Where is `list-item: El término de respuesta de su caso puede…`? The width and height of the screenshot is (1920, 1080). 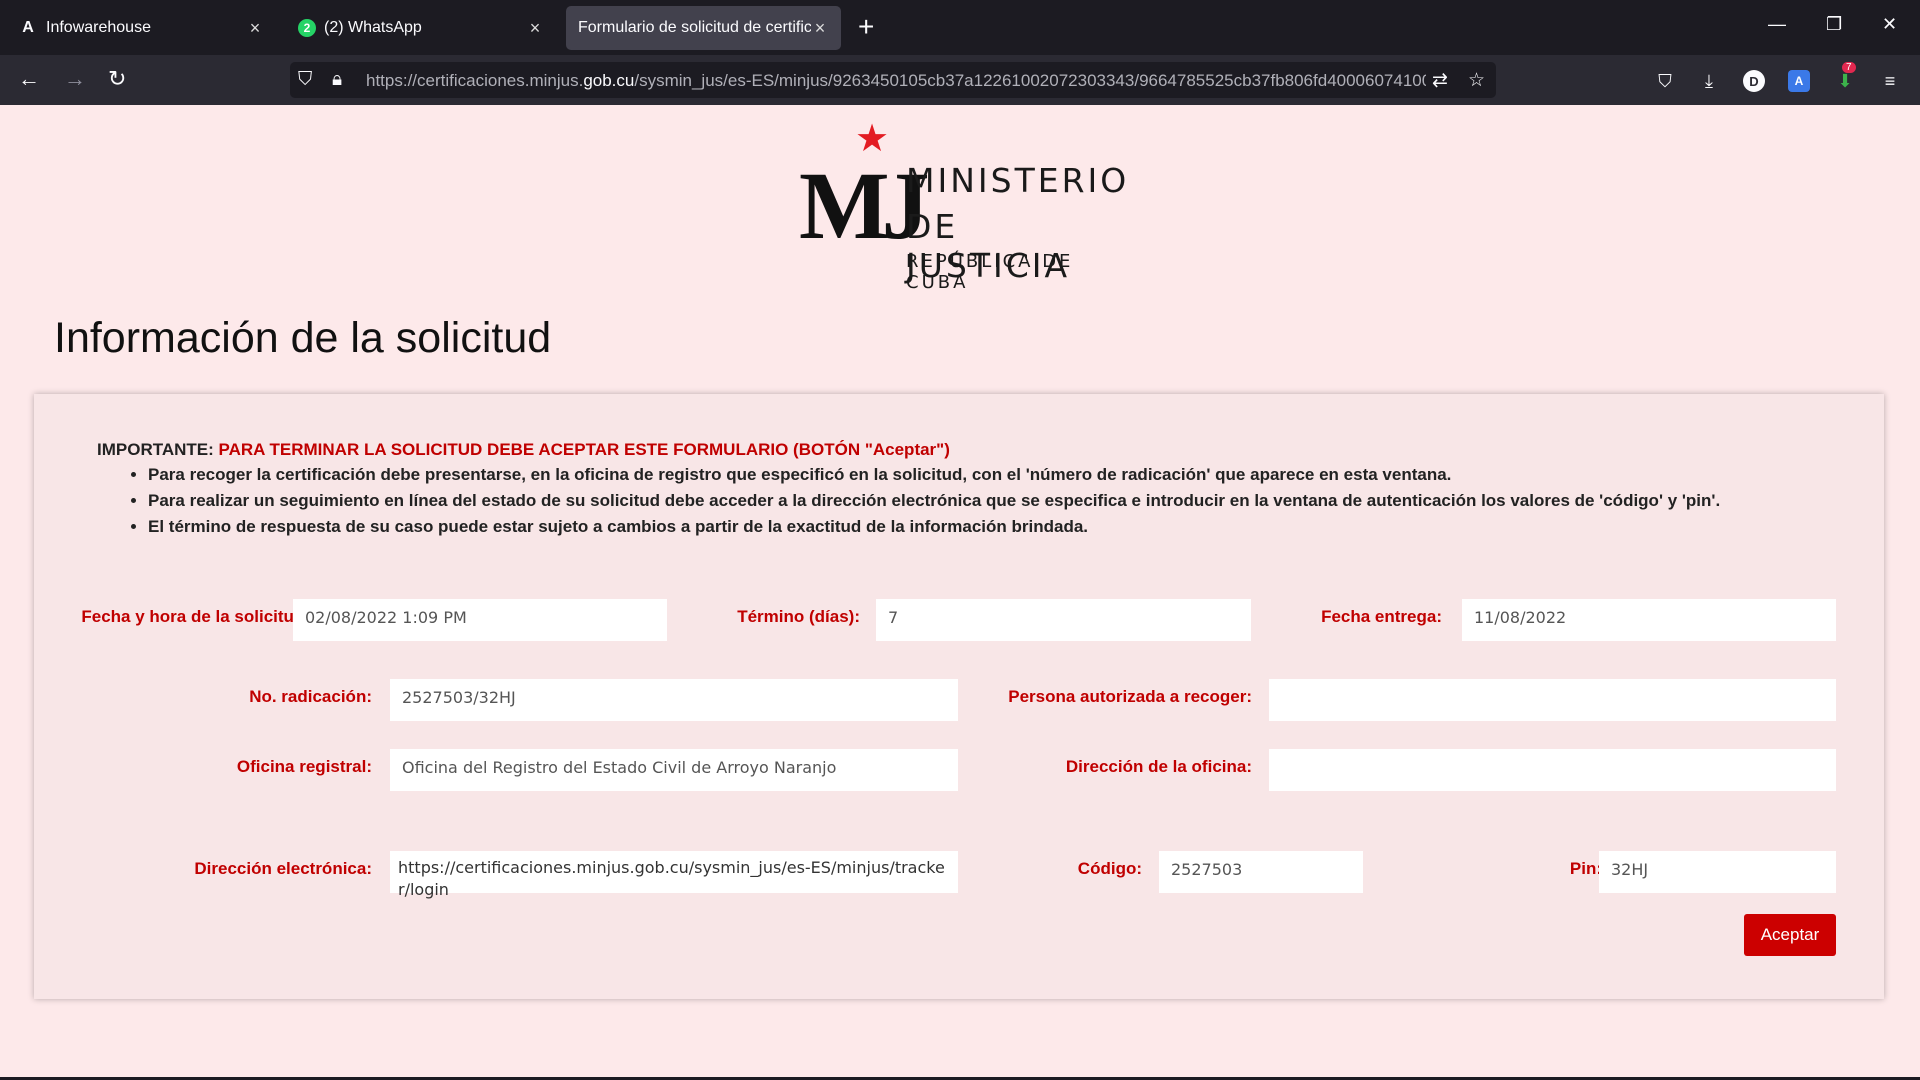 list-item: El término de respuesta de su caso puede… is located at coordinates (934, 526).